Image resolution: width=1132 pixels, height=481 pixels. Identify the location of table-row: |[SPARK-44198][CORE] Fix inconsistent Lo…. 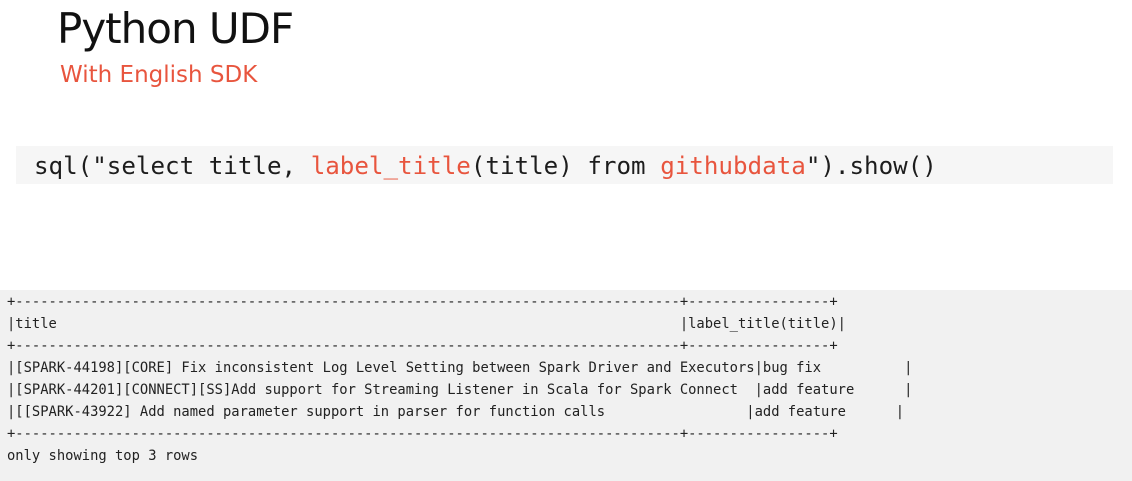
(460, 368).